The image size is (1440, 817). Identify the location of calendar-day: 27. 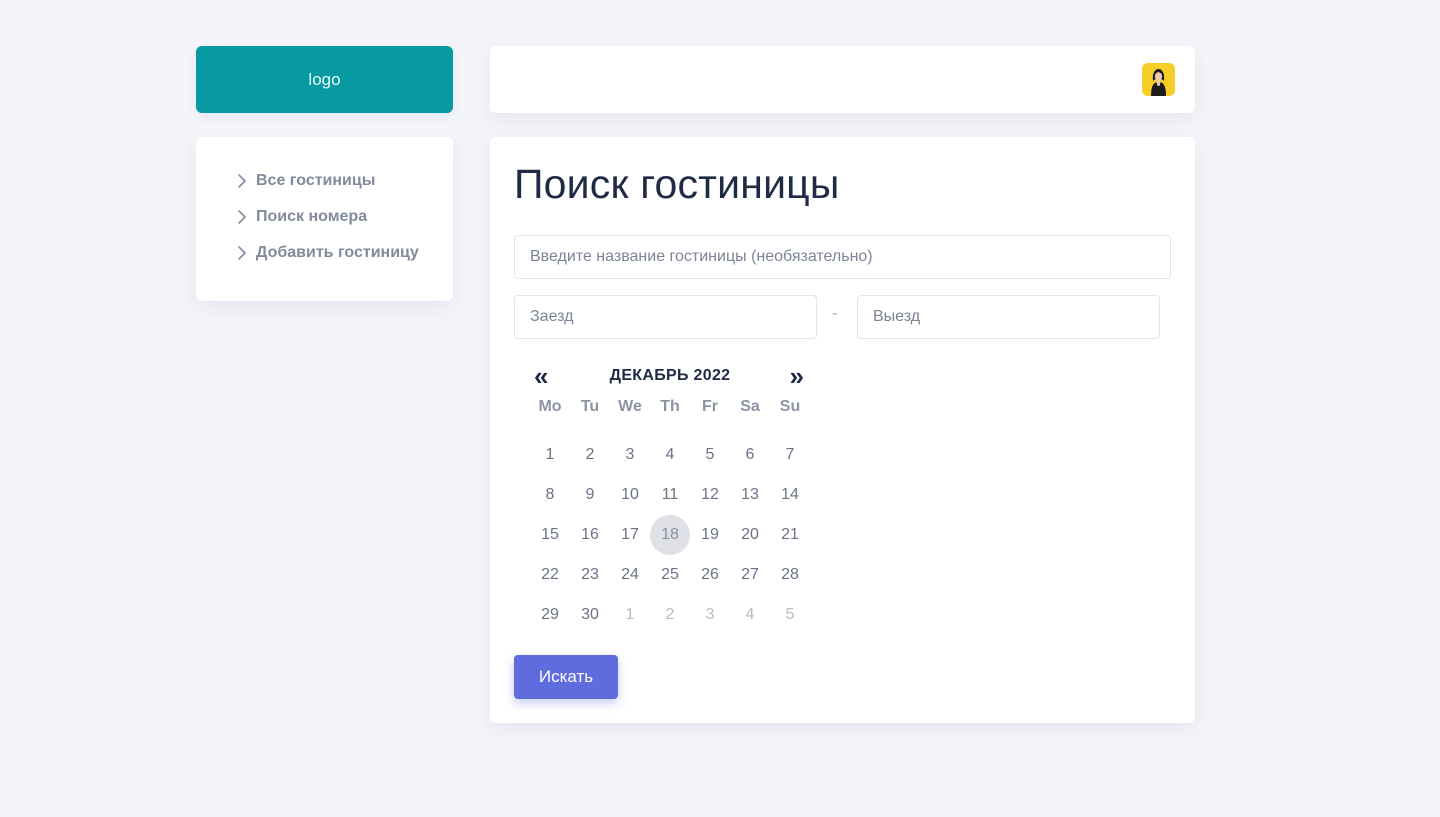
(750, 575).